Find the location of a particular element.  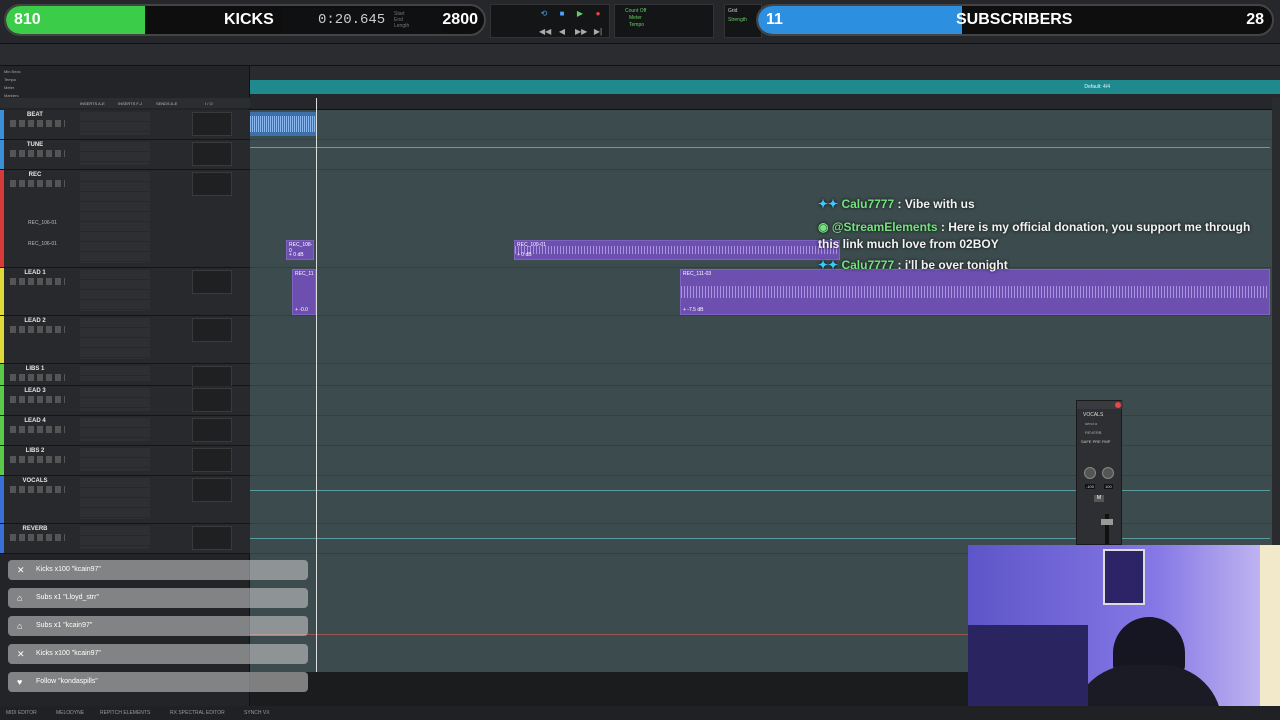

send-destination: REVERB is located at coordinates (1093, 432).